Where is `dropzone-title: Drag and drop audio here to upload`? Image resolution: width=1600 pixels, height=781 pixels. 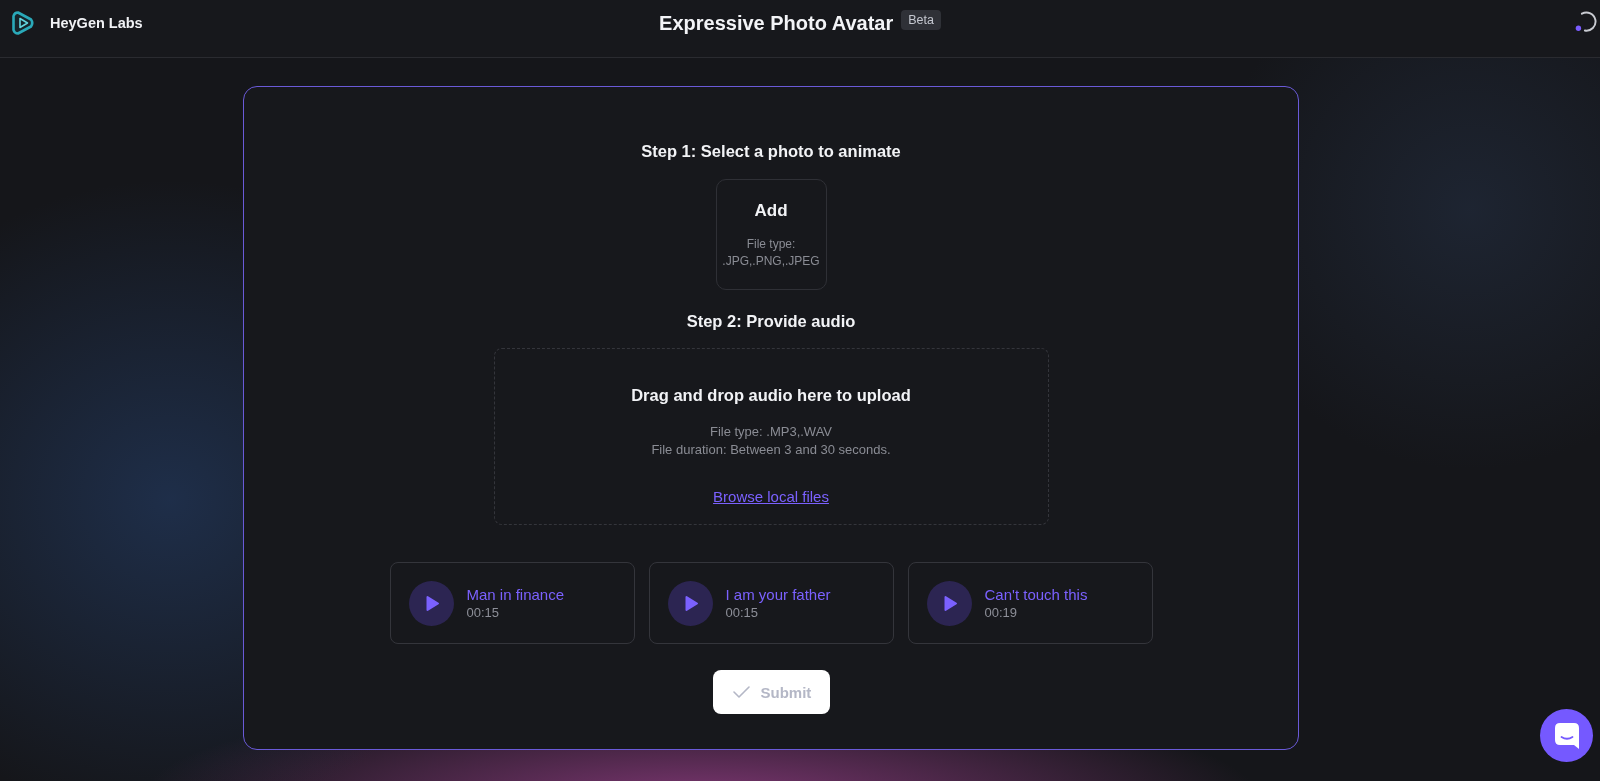
dropzone-title: Drag and drop audio here to upload is located at coordinates (771, 395).